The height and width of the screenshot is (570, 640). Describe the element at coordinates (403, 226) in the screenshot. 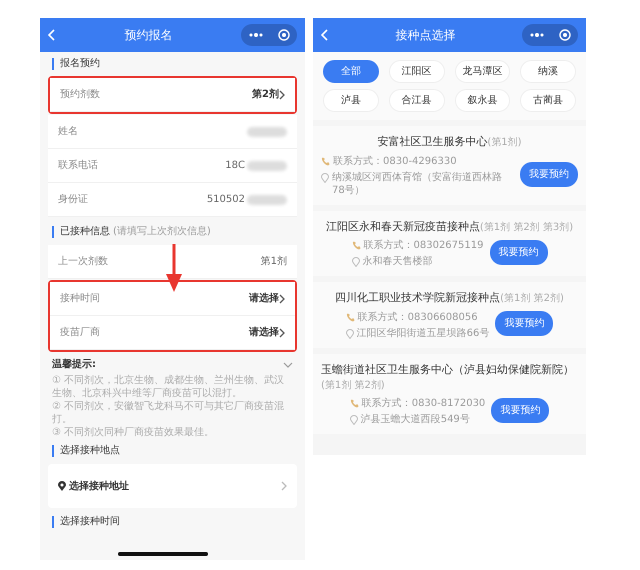

I see `site-name: 江阳区永和春天新冠疫苗接种点` at that location.